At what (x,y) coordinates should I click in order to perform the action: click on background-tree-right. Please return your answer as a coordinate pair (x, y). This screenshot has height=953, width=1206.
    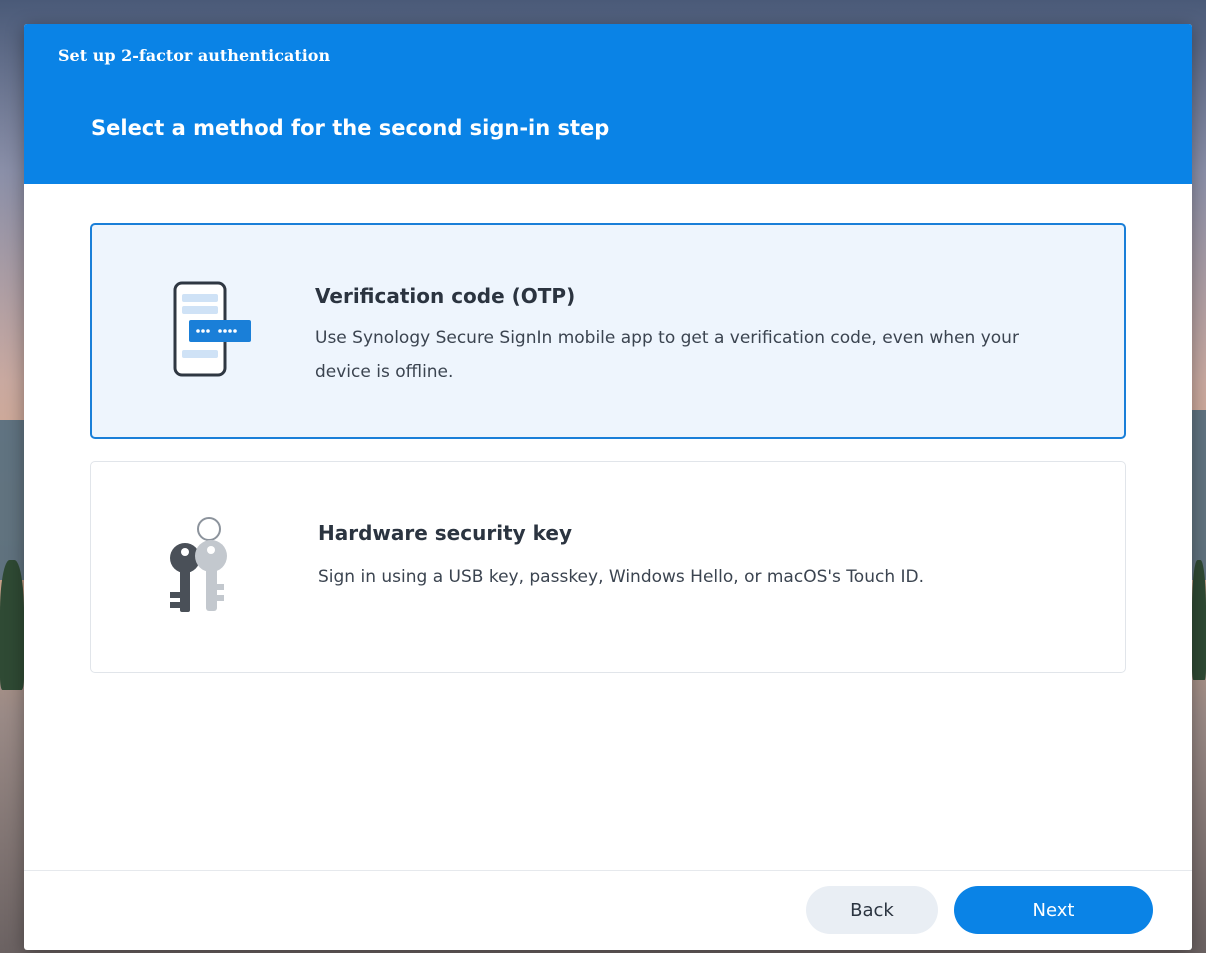
    Looking at the image, I should click on (1199, 620).